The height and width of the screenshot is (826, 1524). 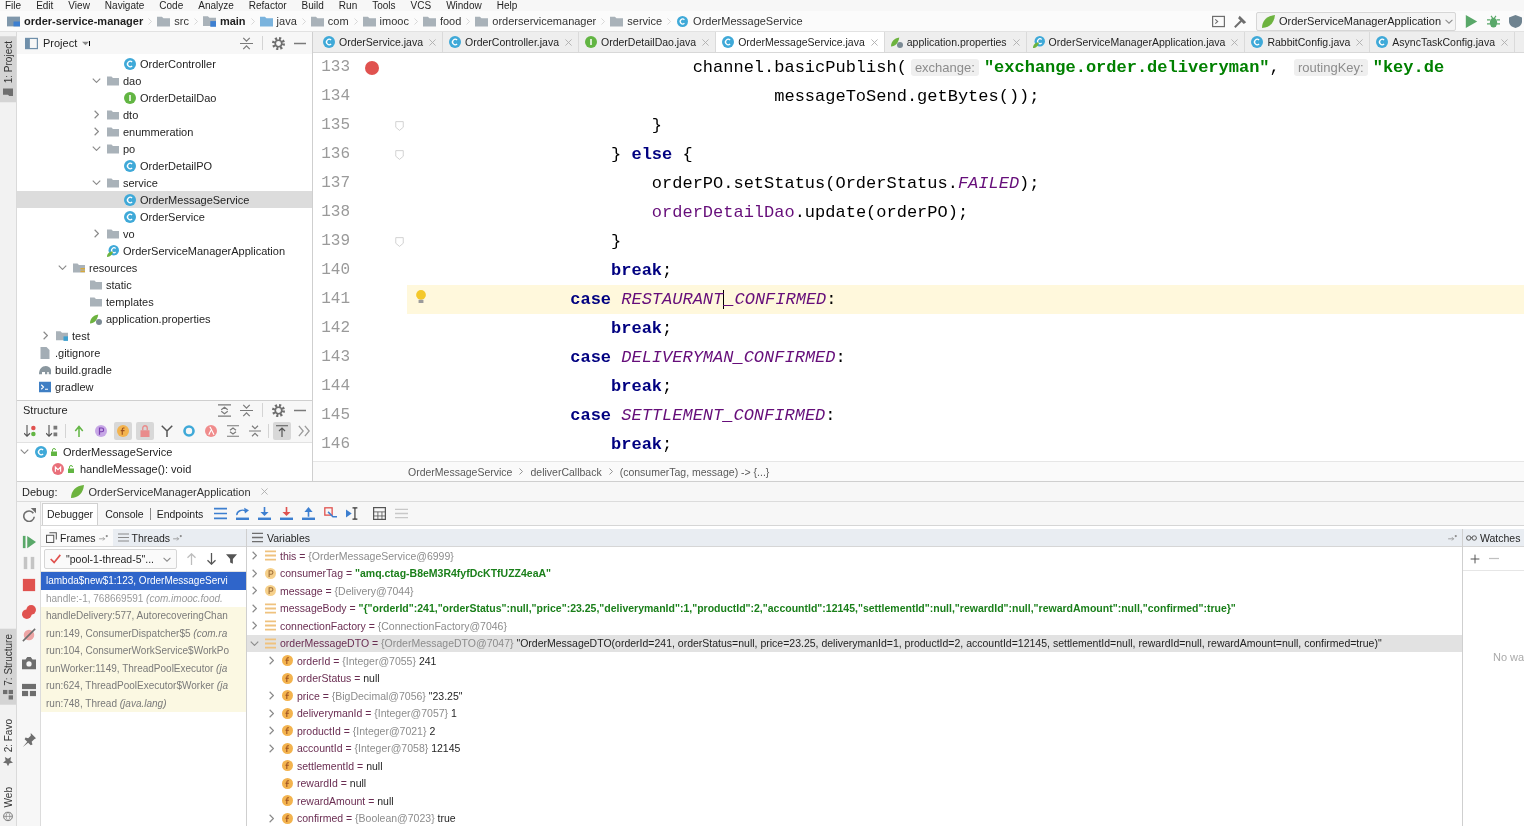 I want to click on breadcrumb-item: java, so click(x=278, y=21).